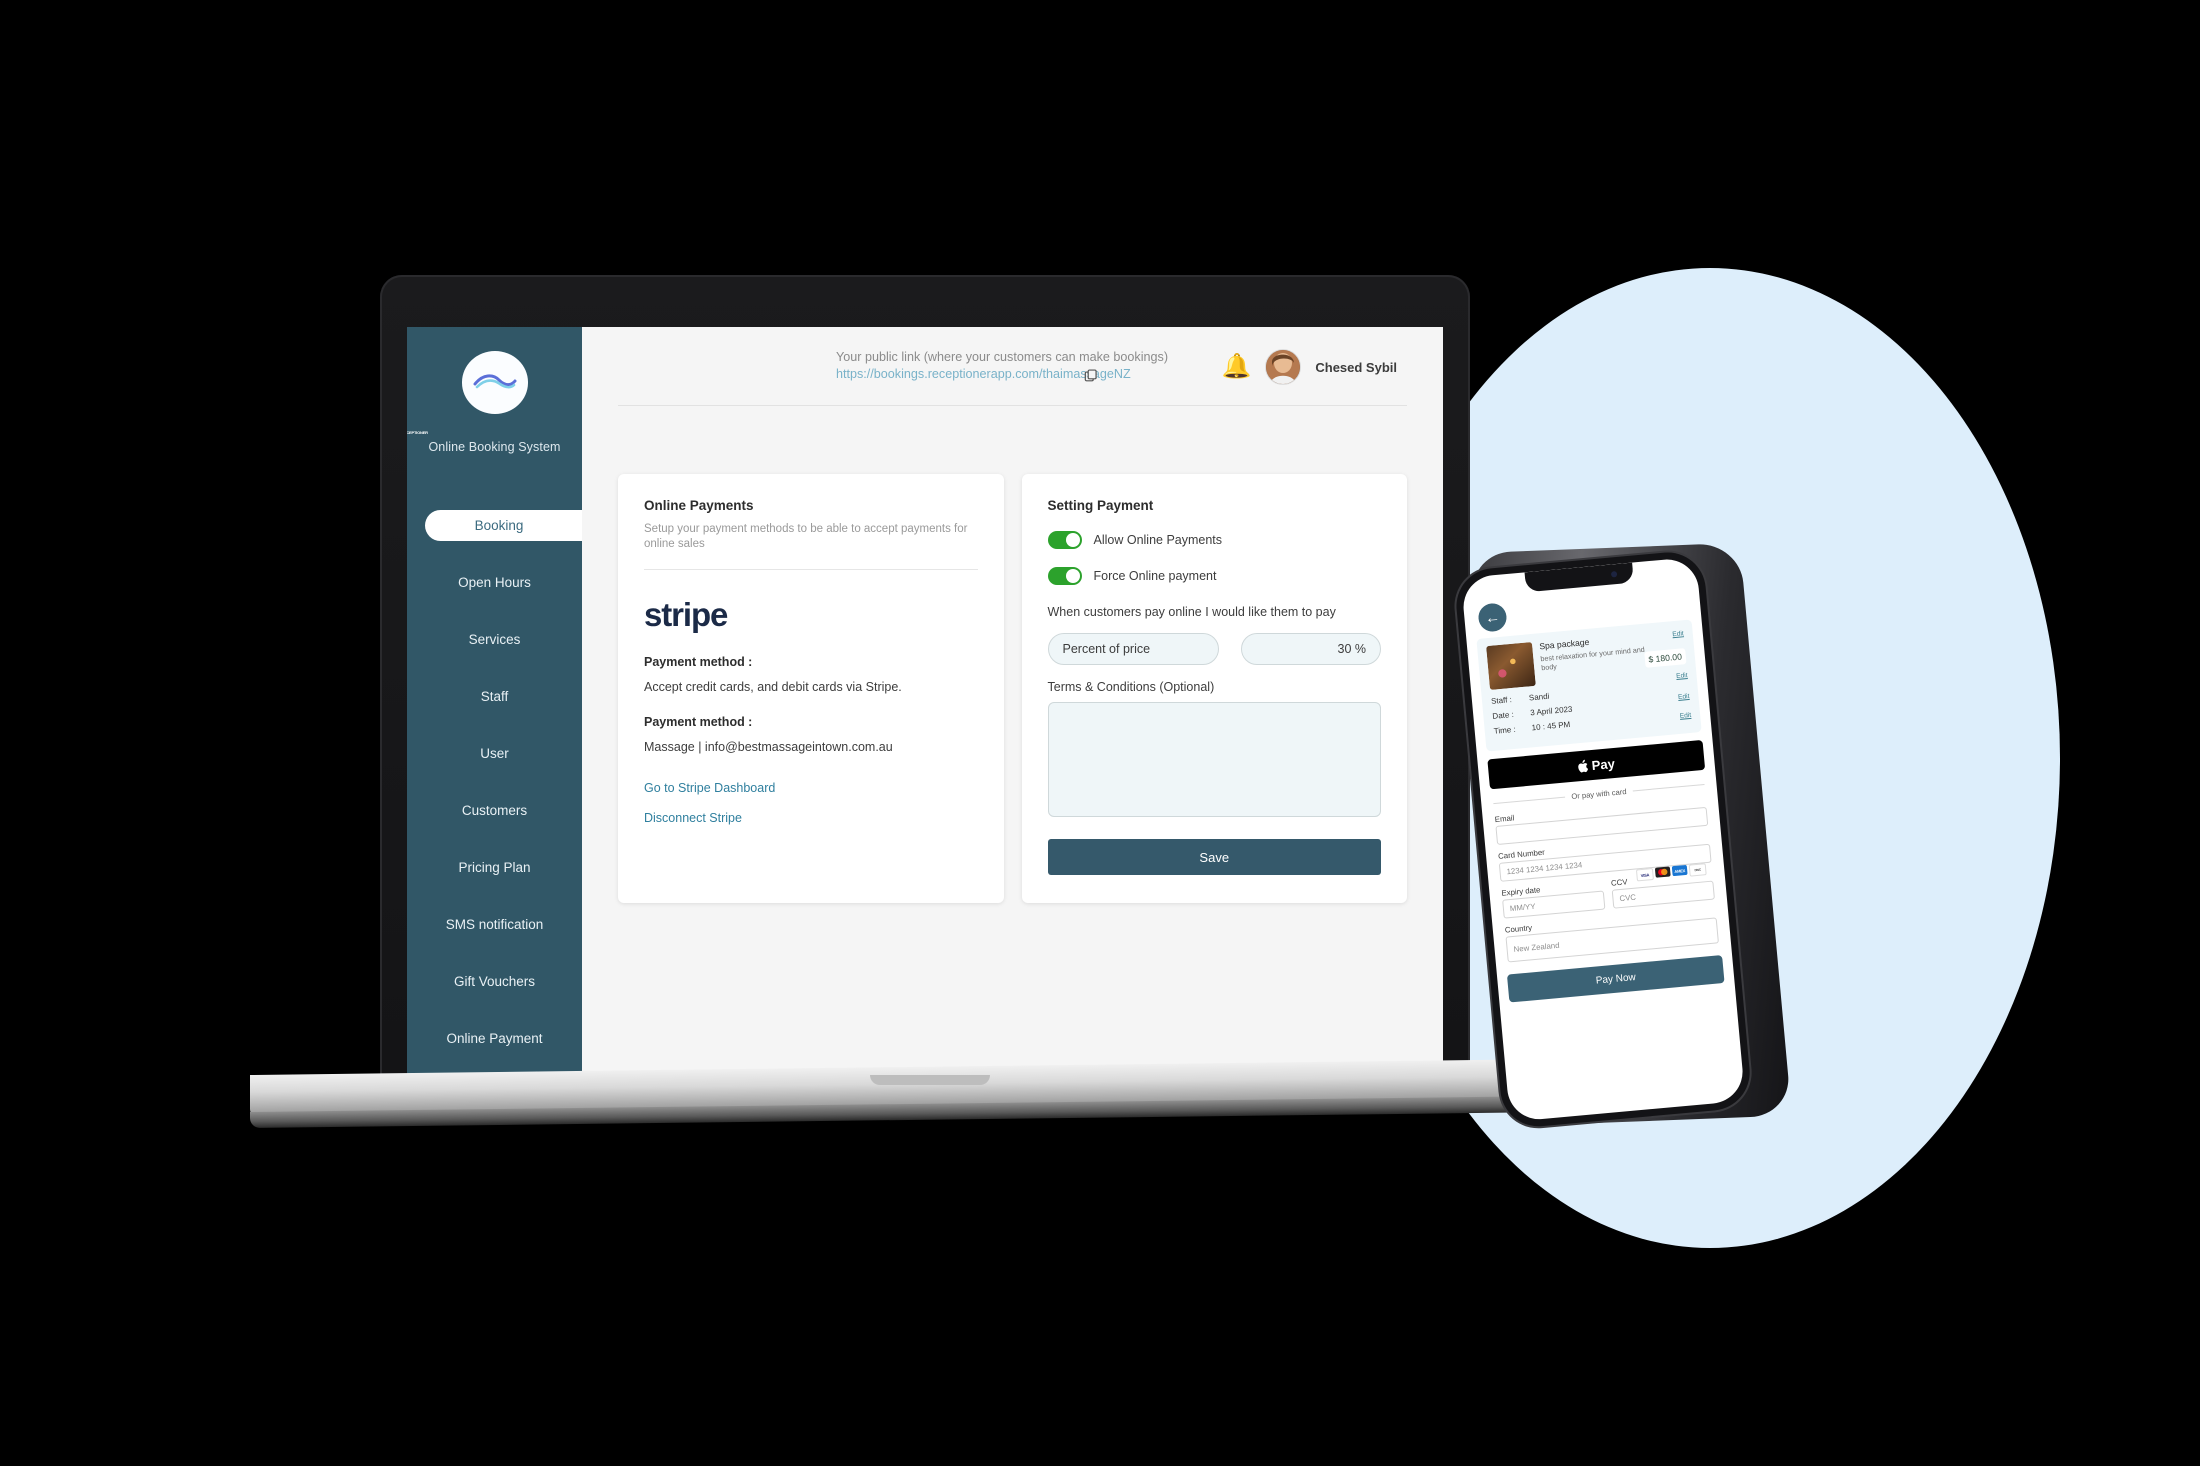  I want to click on payment-method-value-2: Massage | info@bestmassageintown.com.au, so click(768, 747).